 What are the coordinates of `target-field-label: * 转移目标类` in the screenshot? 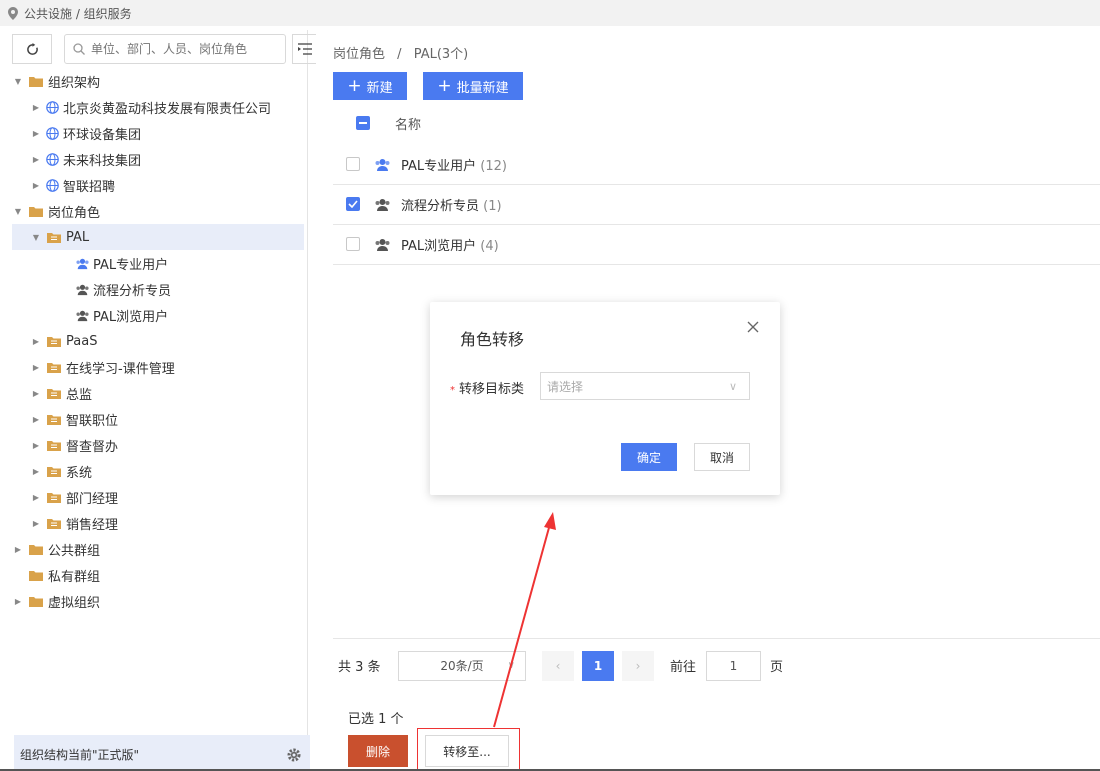 It's located at (487, 387).